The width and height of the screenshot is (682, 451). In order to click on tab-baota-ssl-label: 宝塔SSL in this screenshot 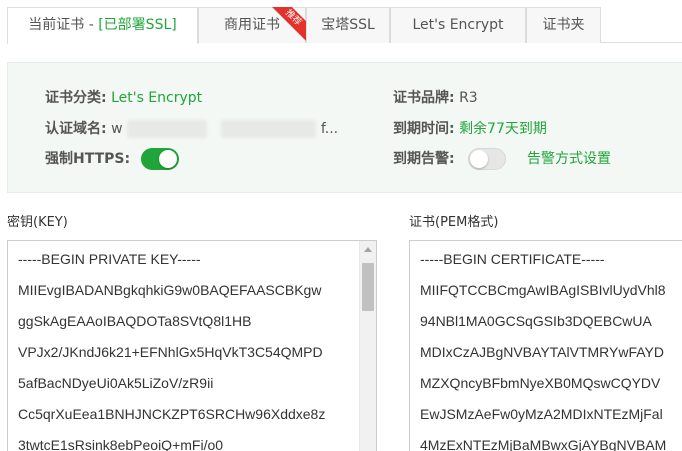, I will do `click(348, 25)`.